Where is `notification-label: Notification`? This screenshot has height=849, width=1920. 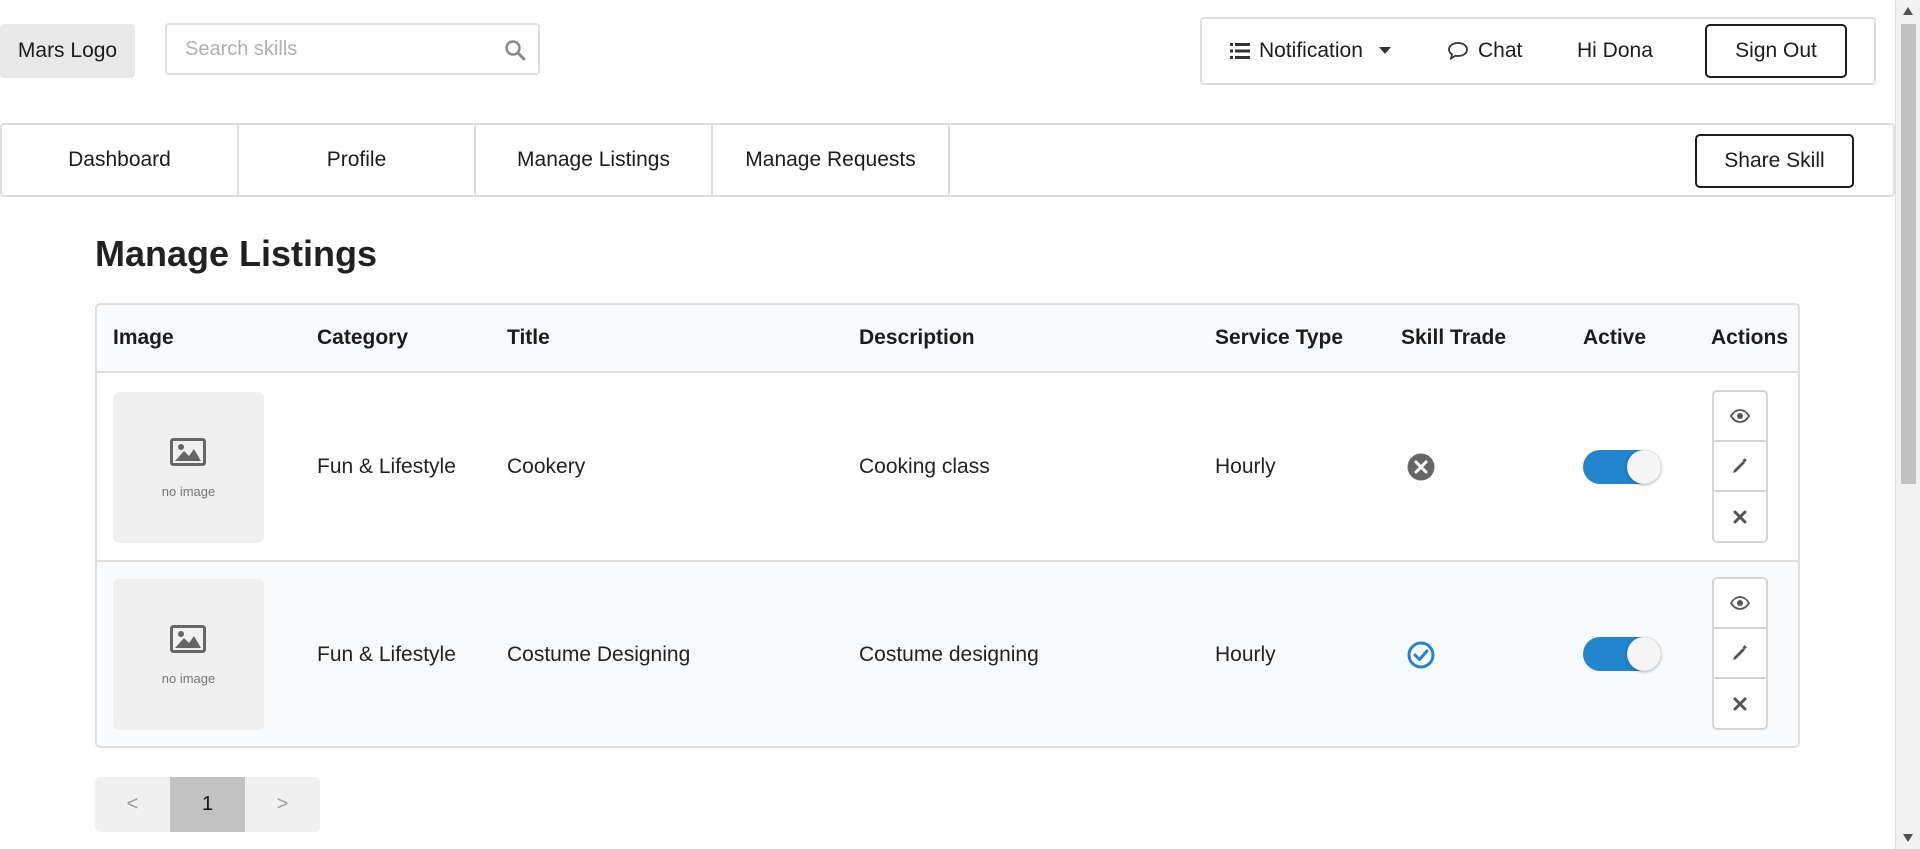
notification-label: Notification is located at coordinates (1311, 50).